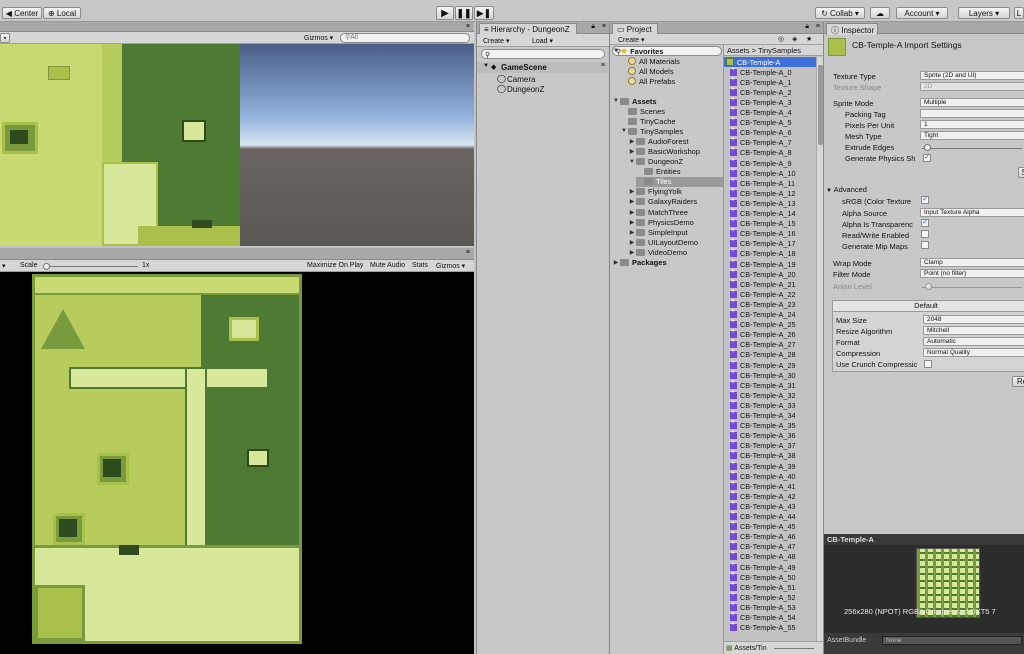 The height and width of the screenshot is (654, 1024). Describe the element at coordinates (770, 253) in the screenshot. I see `file-item: CB-Temple-A_18` at that location.